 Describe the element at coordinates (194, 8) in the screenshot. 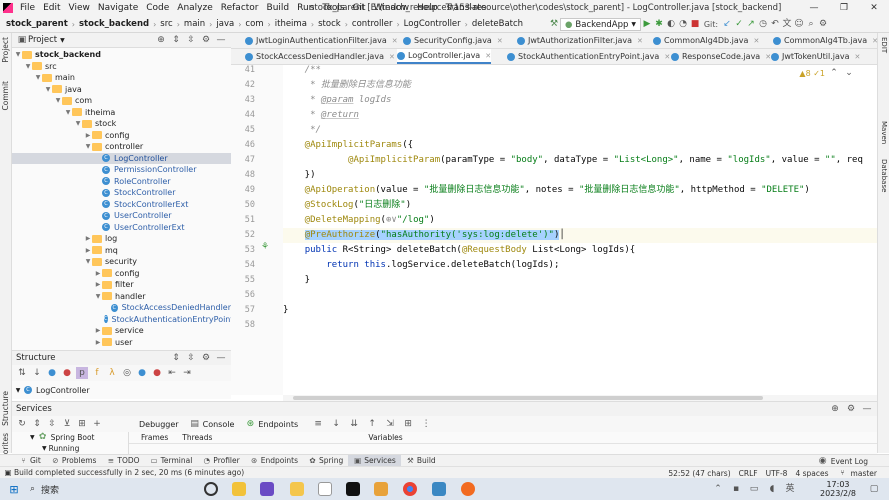

I see `menu-item: Analyze` at that location.